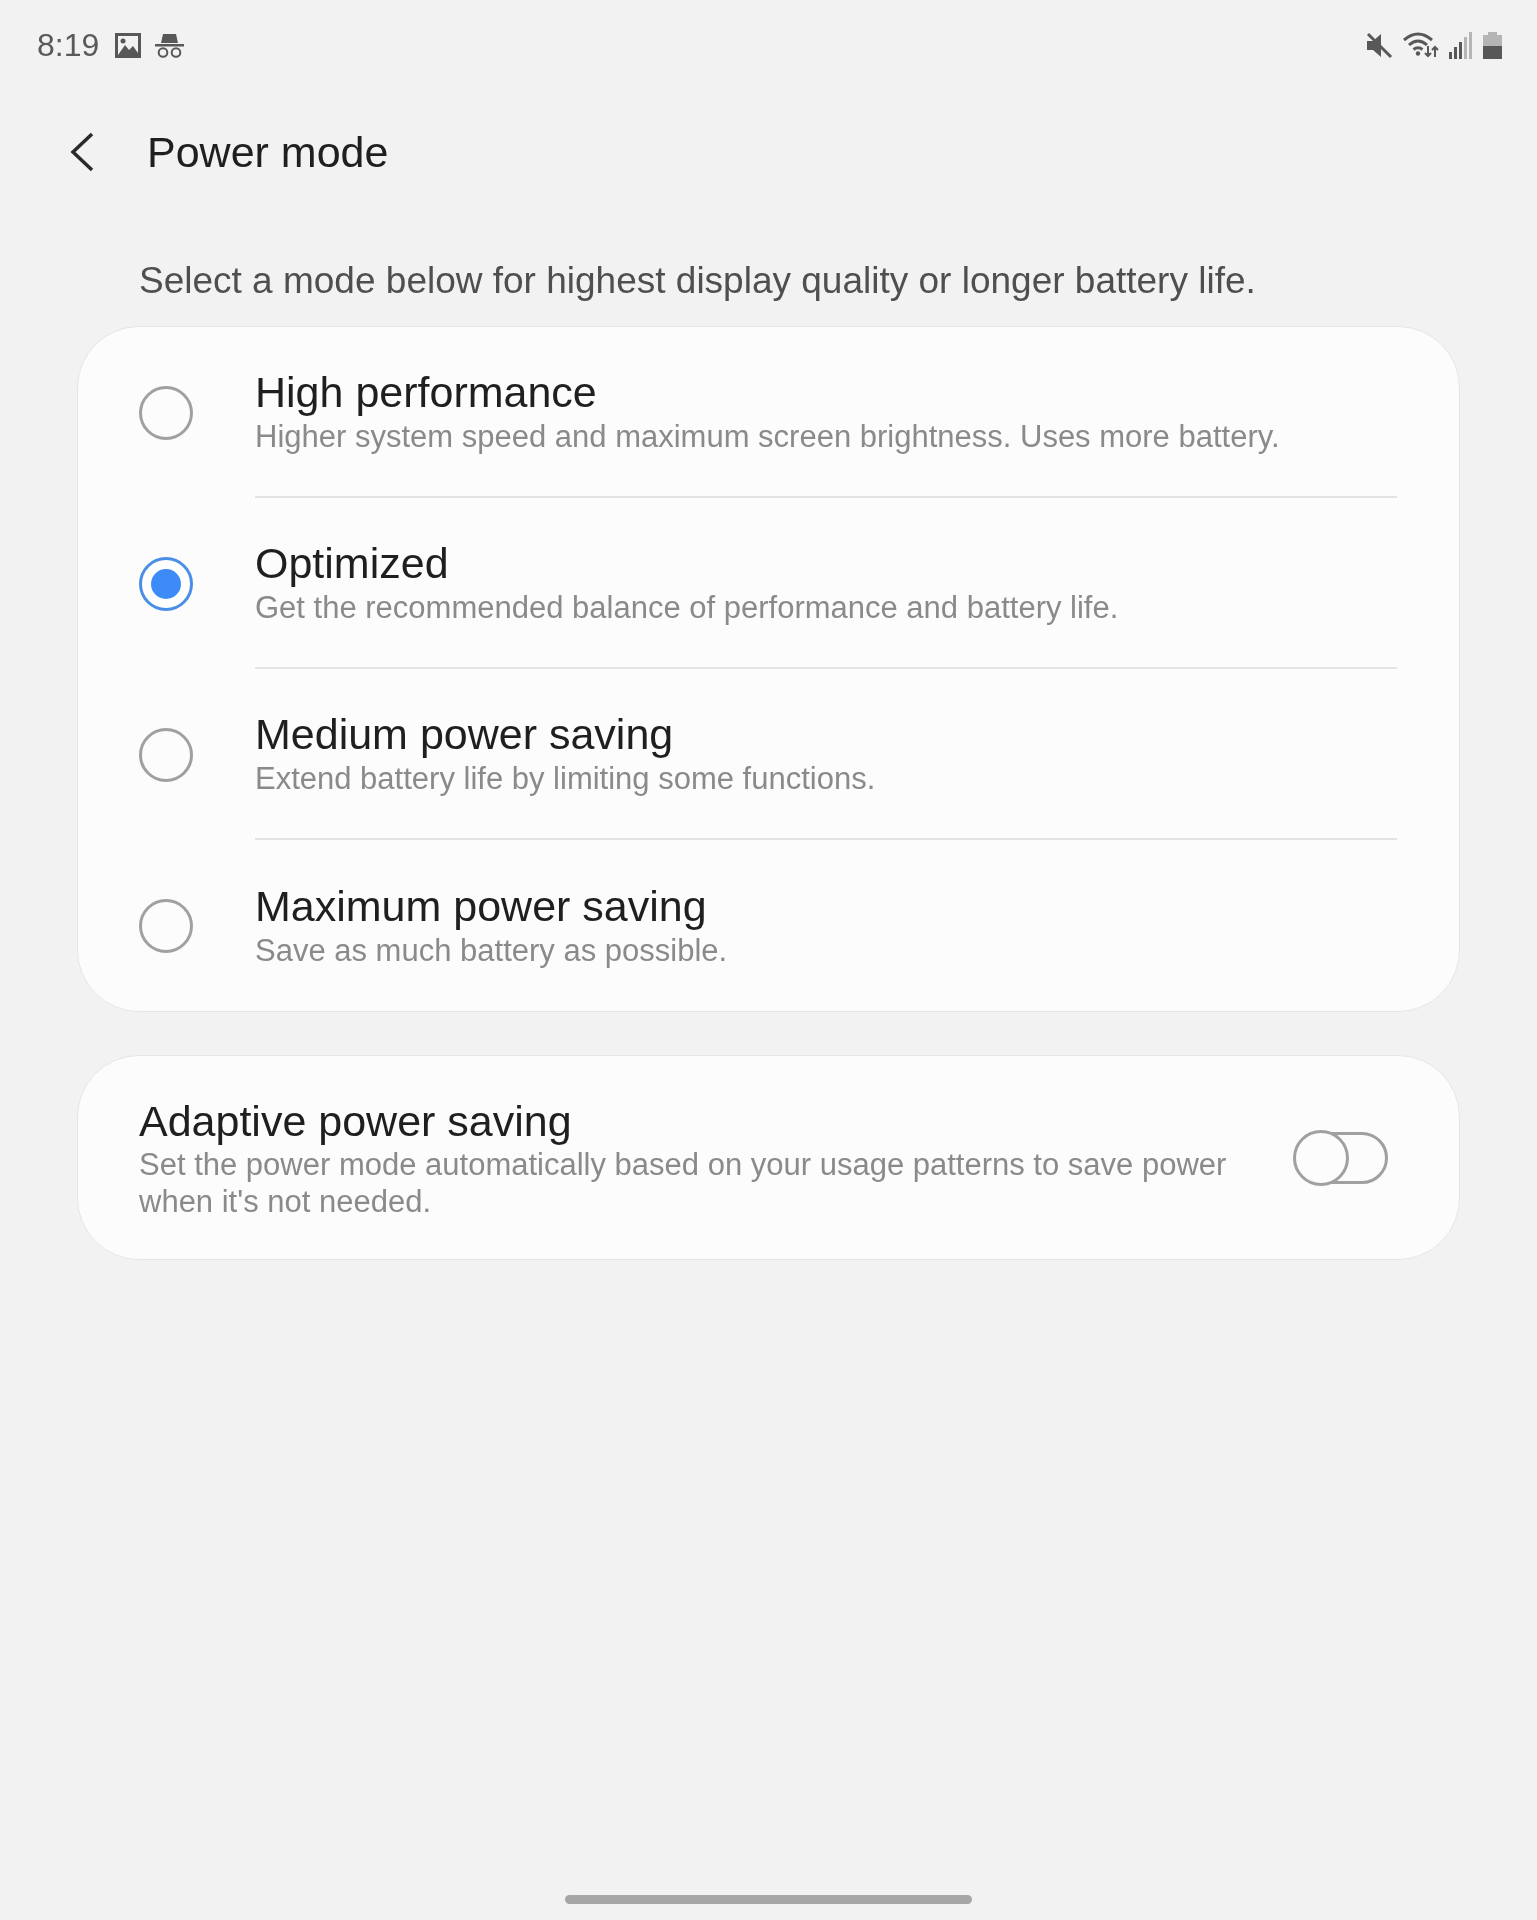  What do you see at coordinates (683, 1182) in the screenshot?
I see `setting-description: Set the power mode automatically based on your usage patterns to save power when it's not needed.` at bounding box center [683, 1182].